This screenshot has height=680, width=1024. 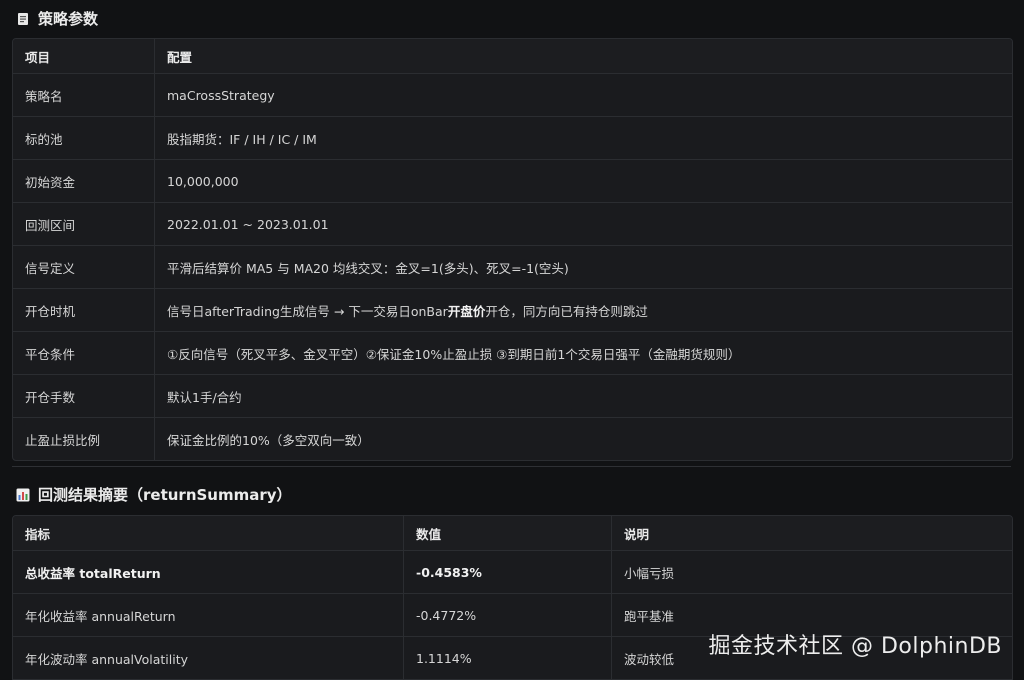 I want to click on param-value-post: 开仓，同方向已有持仓则跳过, so click(x=566, y=311).